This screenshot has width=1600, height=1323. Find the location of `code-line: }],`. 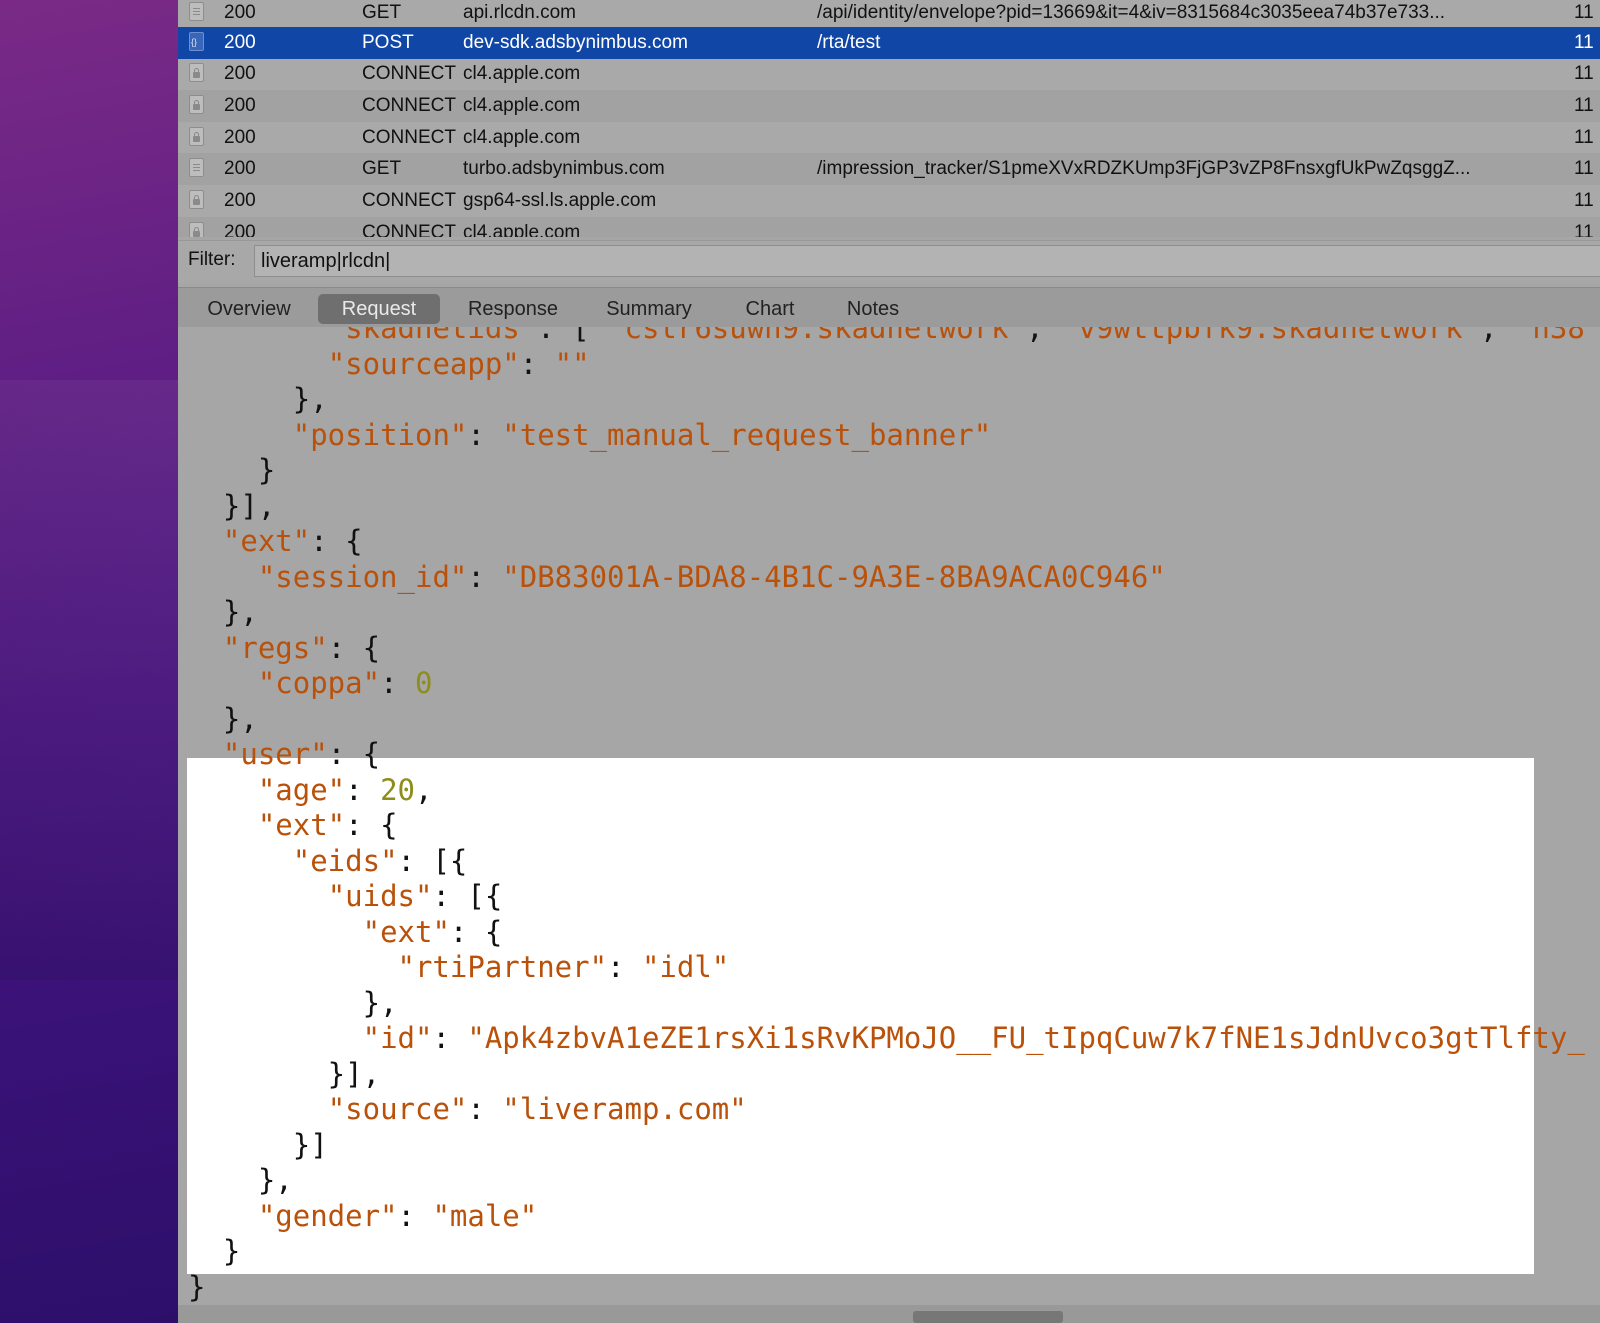

code-line: }], is located at coordinates (284, 1074).